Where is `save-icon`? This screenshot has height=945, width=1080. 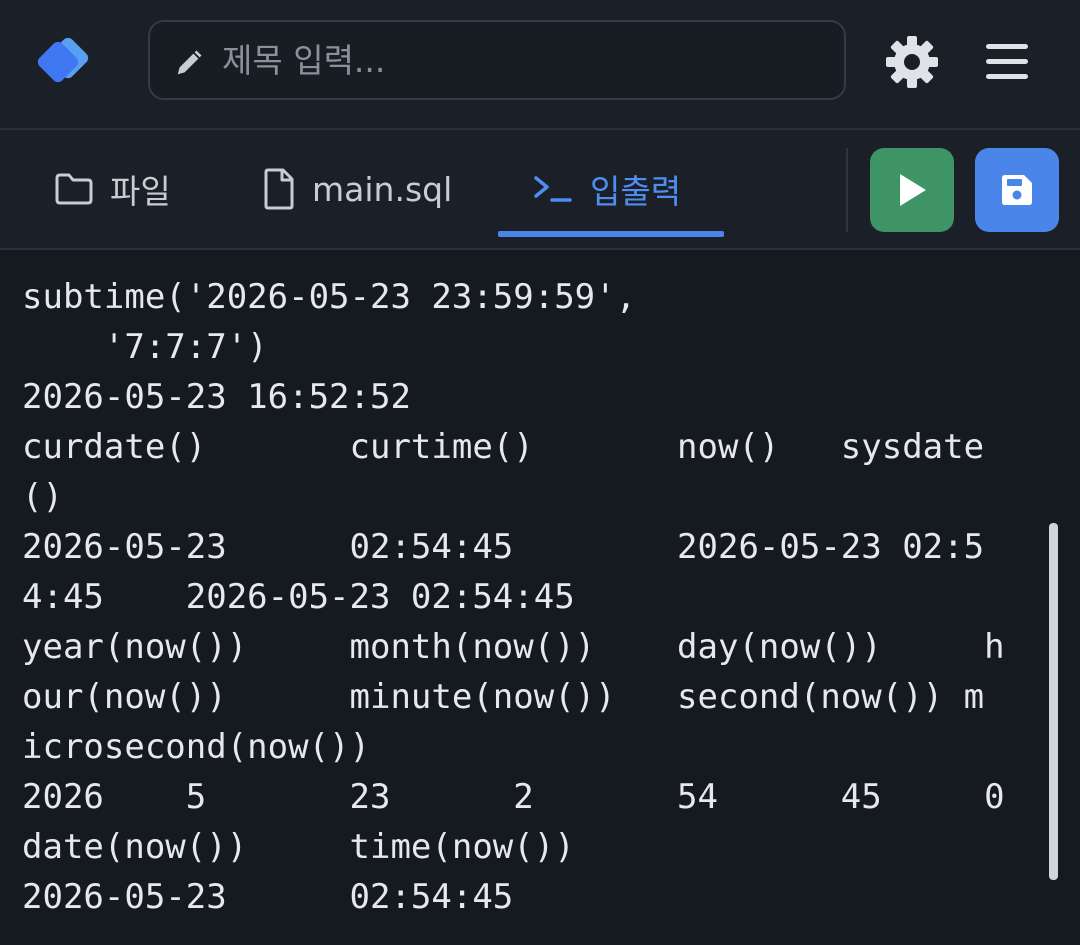
save-icon is located at coordinates (1017, 190).